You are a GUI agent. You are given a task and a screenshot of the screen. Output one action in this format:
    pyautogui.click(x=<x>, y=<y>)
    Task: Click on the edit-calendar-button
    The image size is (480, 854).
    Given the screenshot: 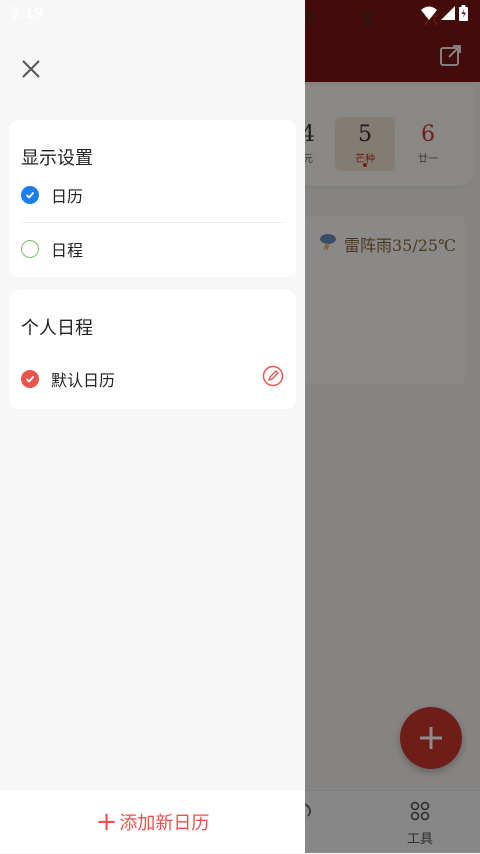 What is the action you would take?
    pyautogui.click(x=273, y=376)
    